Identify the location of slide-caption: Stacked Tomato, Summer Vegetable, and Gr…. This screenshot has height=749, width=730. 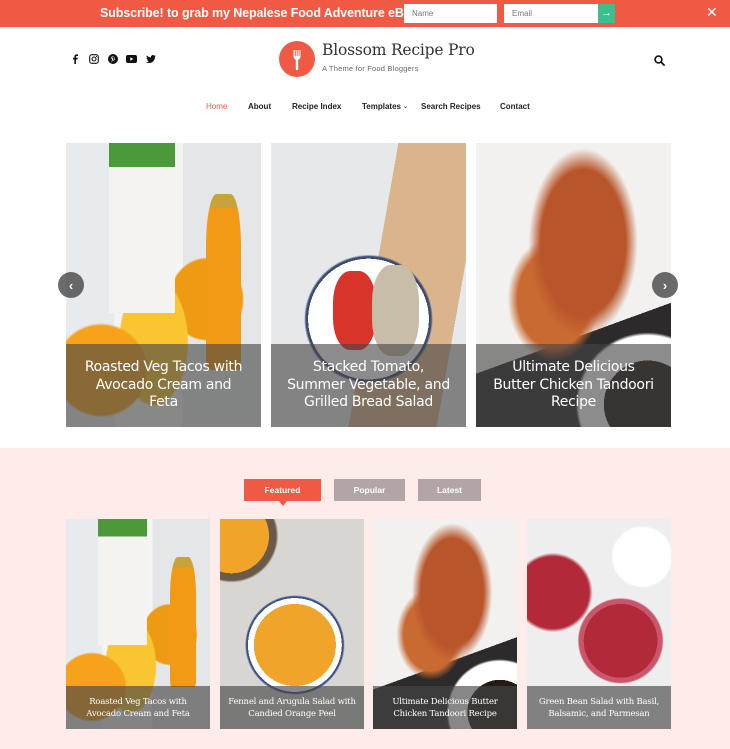
(368, 385).